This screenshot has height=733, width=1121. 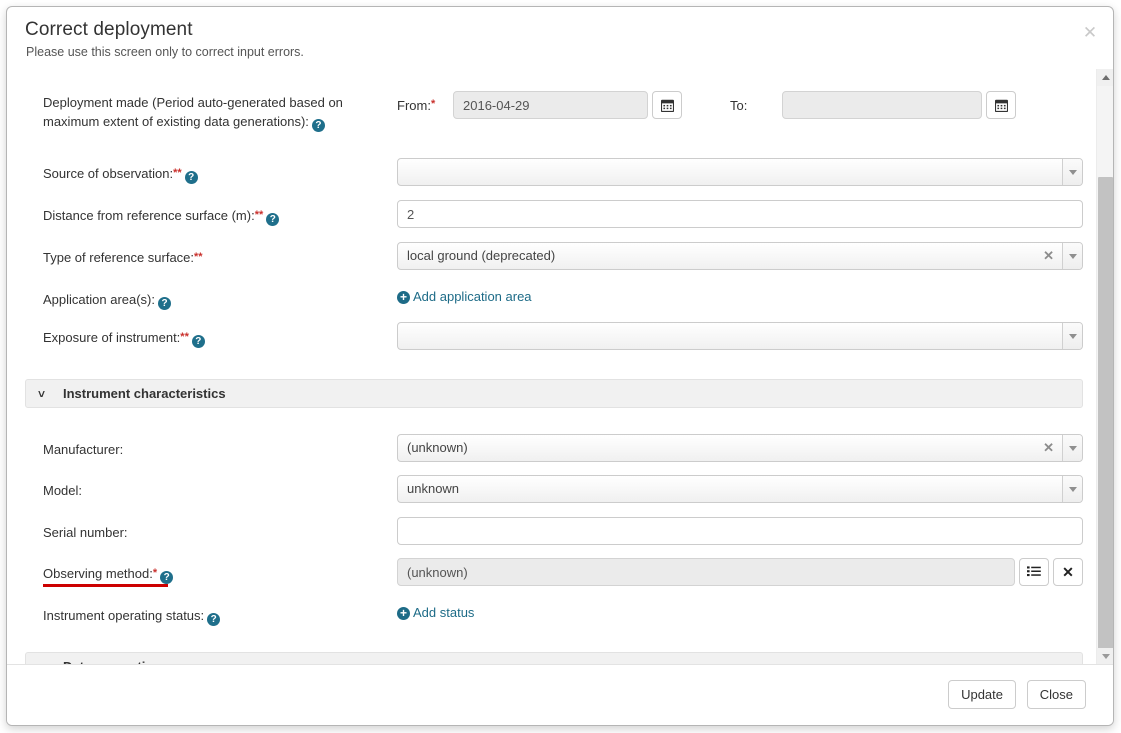 I want to click on manufacturer-control: (unknown) ✕, so click(x=740, y=448).